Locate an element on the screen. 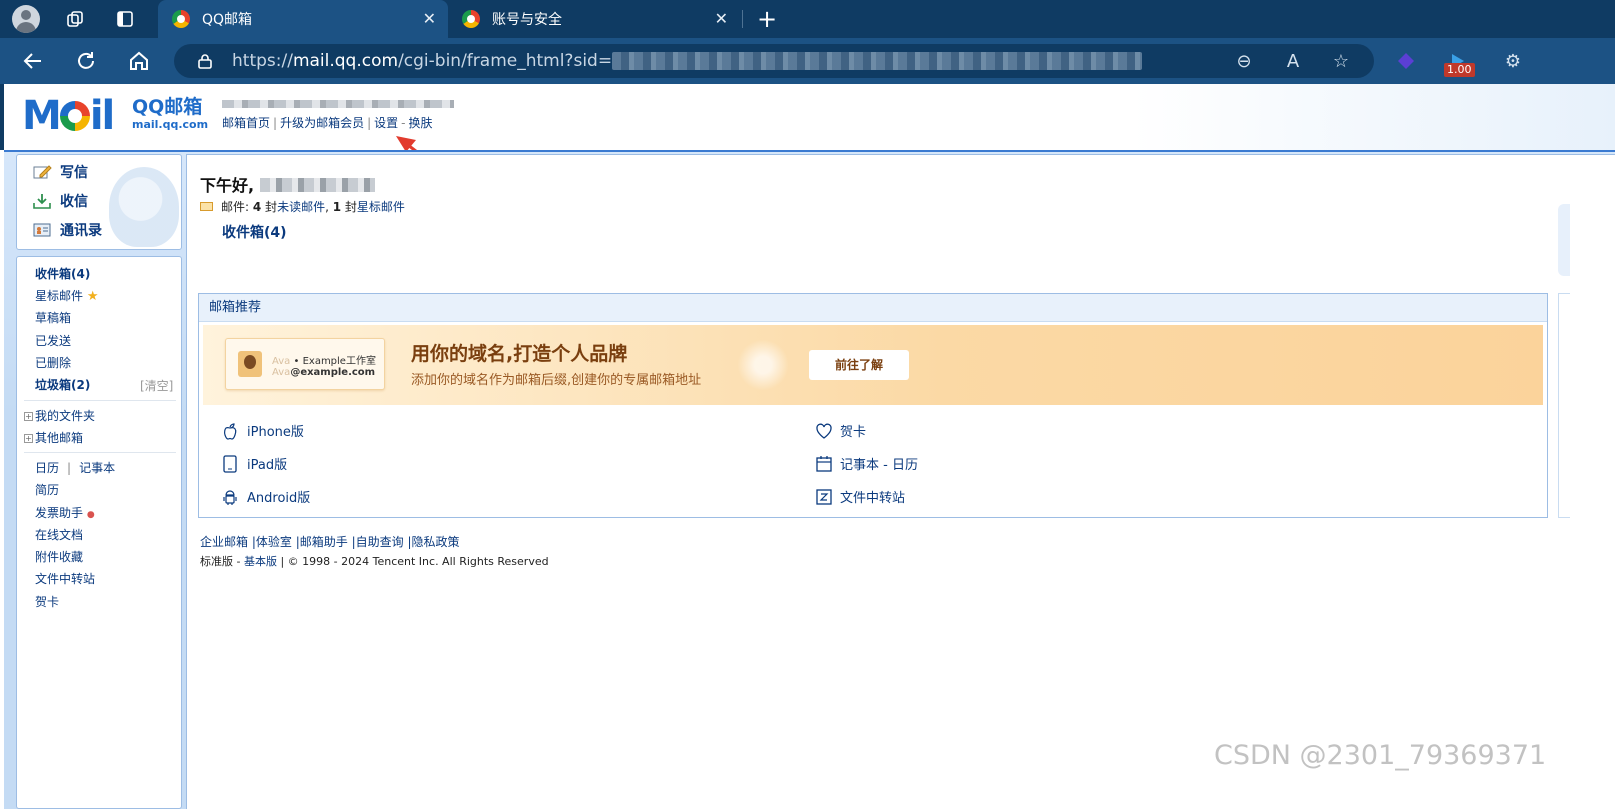 This screenshot has width=1615, height=809. mail-label: 邮件: is located at coordinates (235, 207).